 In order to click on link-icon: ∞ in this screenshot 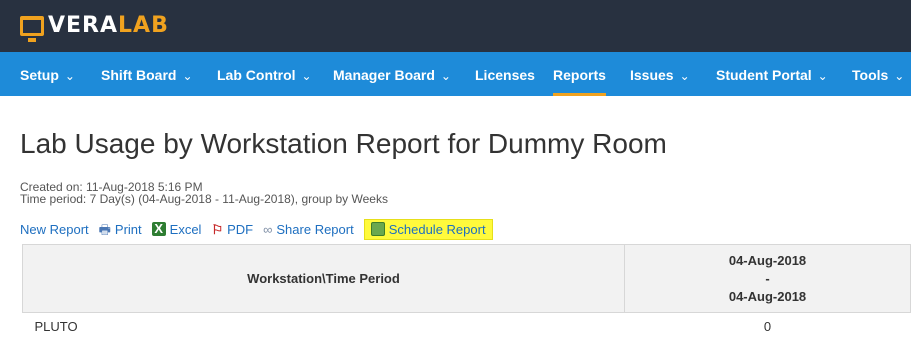, I will do `click(268, 229)`.